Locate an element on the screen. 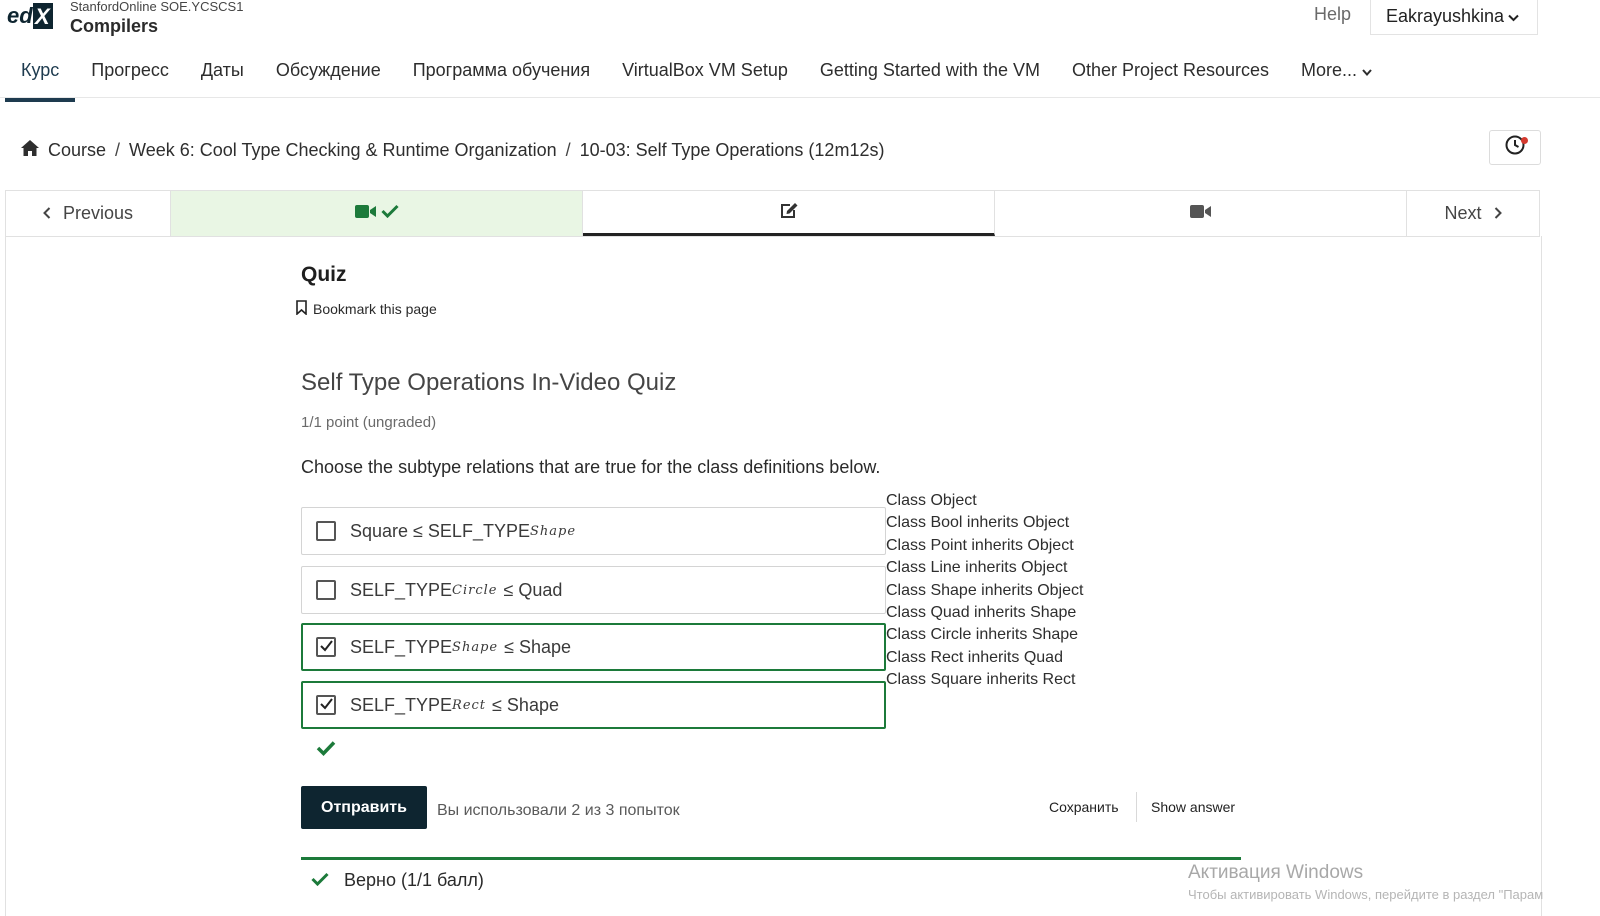  dates-clock-button is located at coordinates (1515, 147).